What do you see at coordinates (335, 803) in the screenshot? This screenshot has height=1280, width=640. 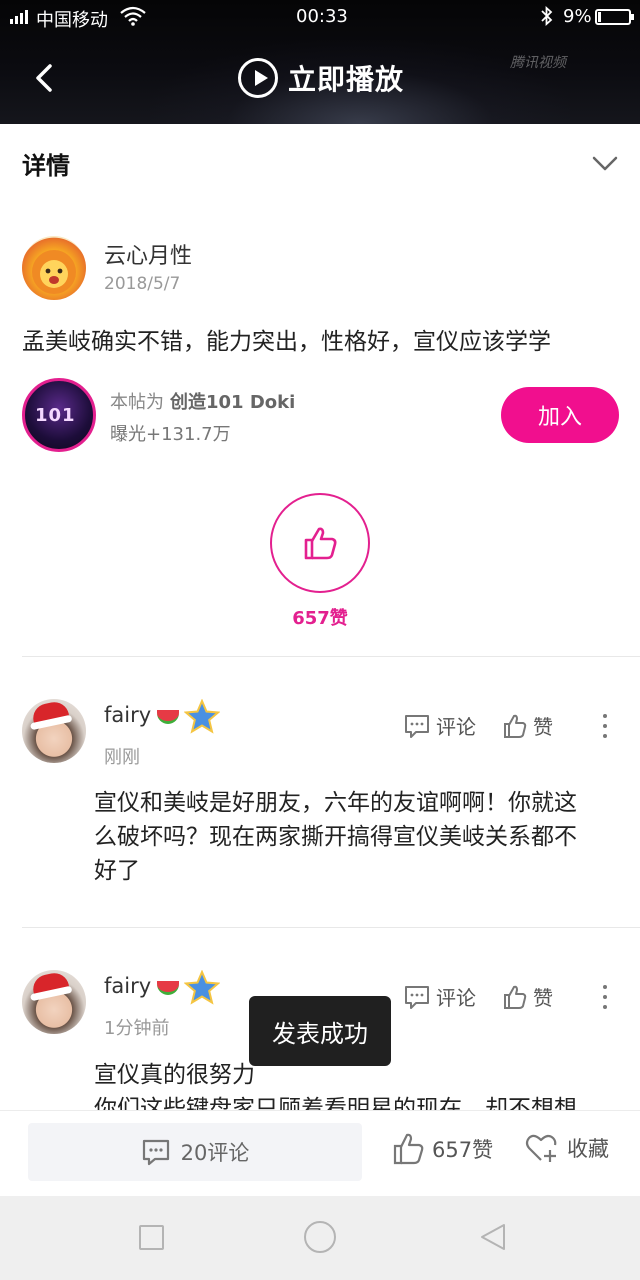 I see `comment-text-line: 宣仪和美岐是好朋友，六年的友谊啊啊！你就这` at bounding box center [335, 803].